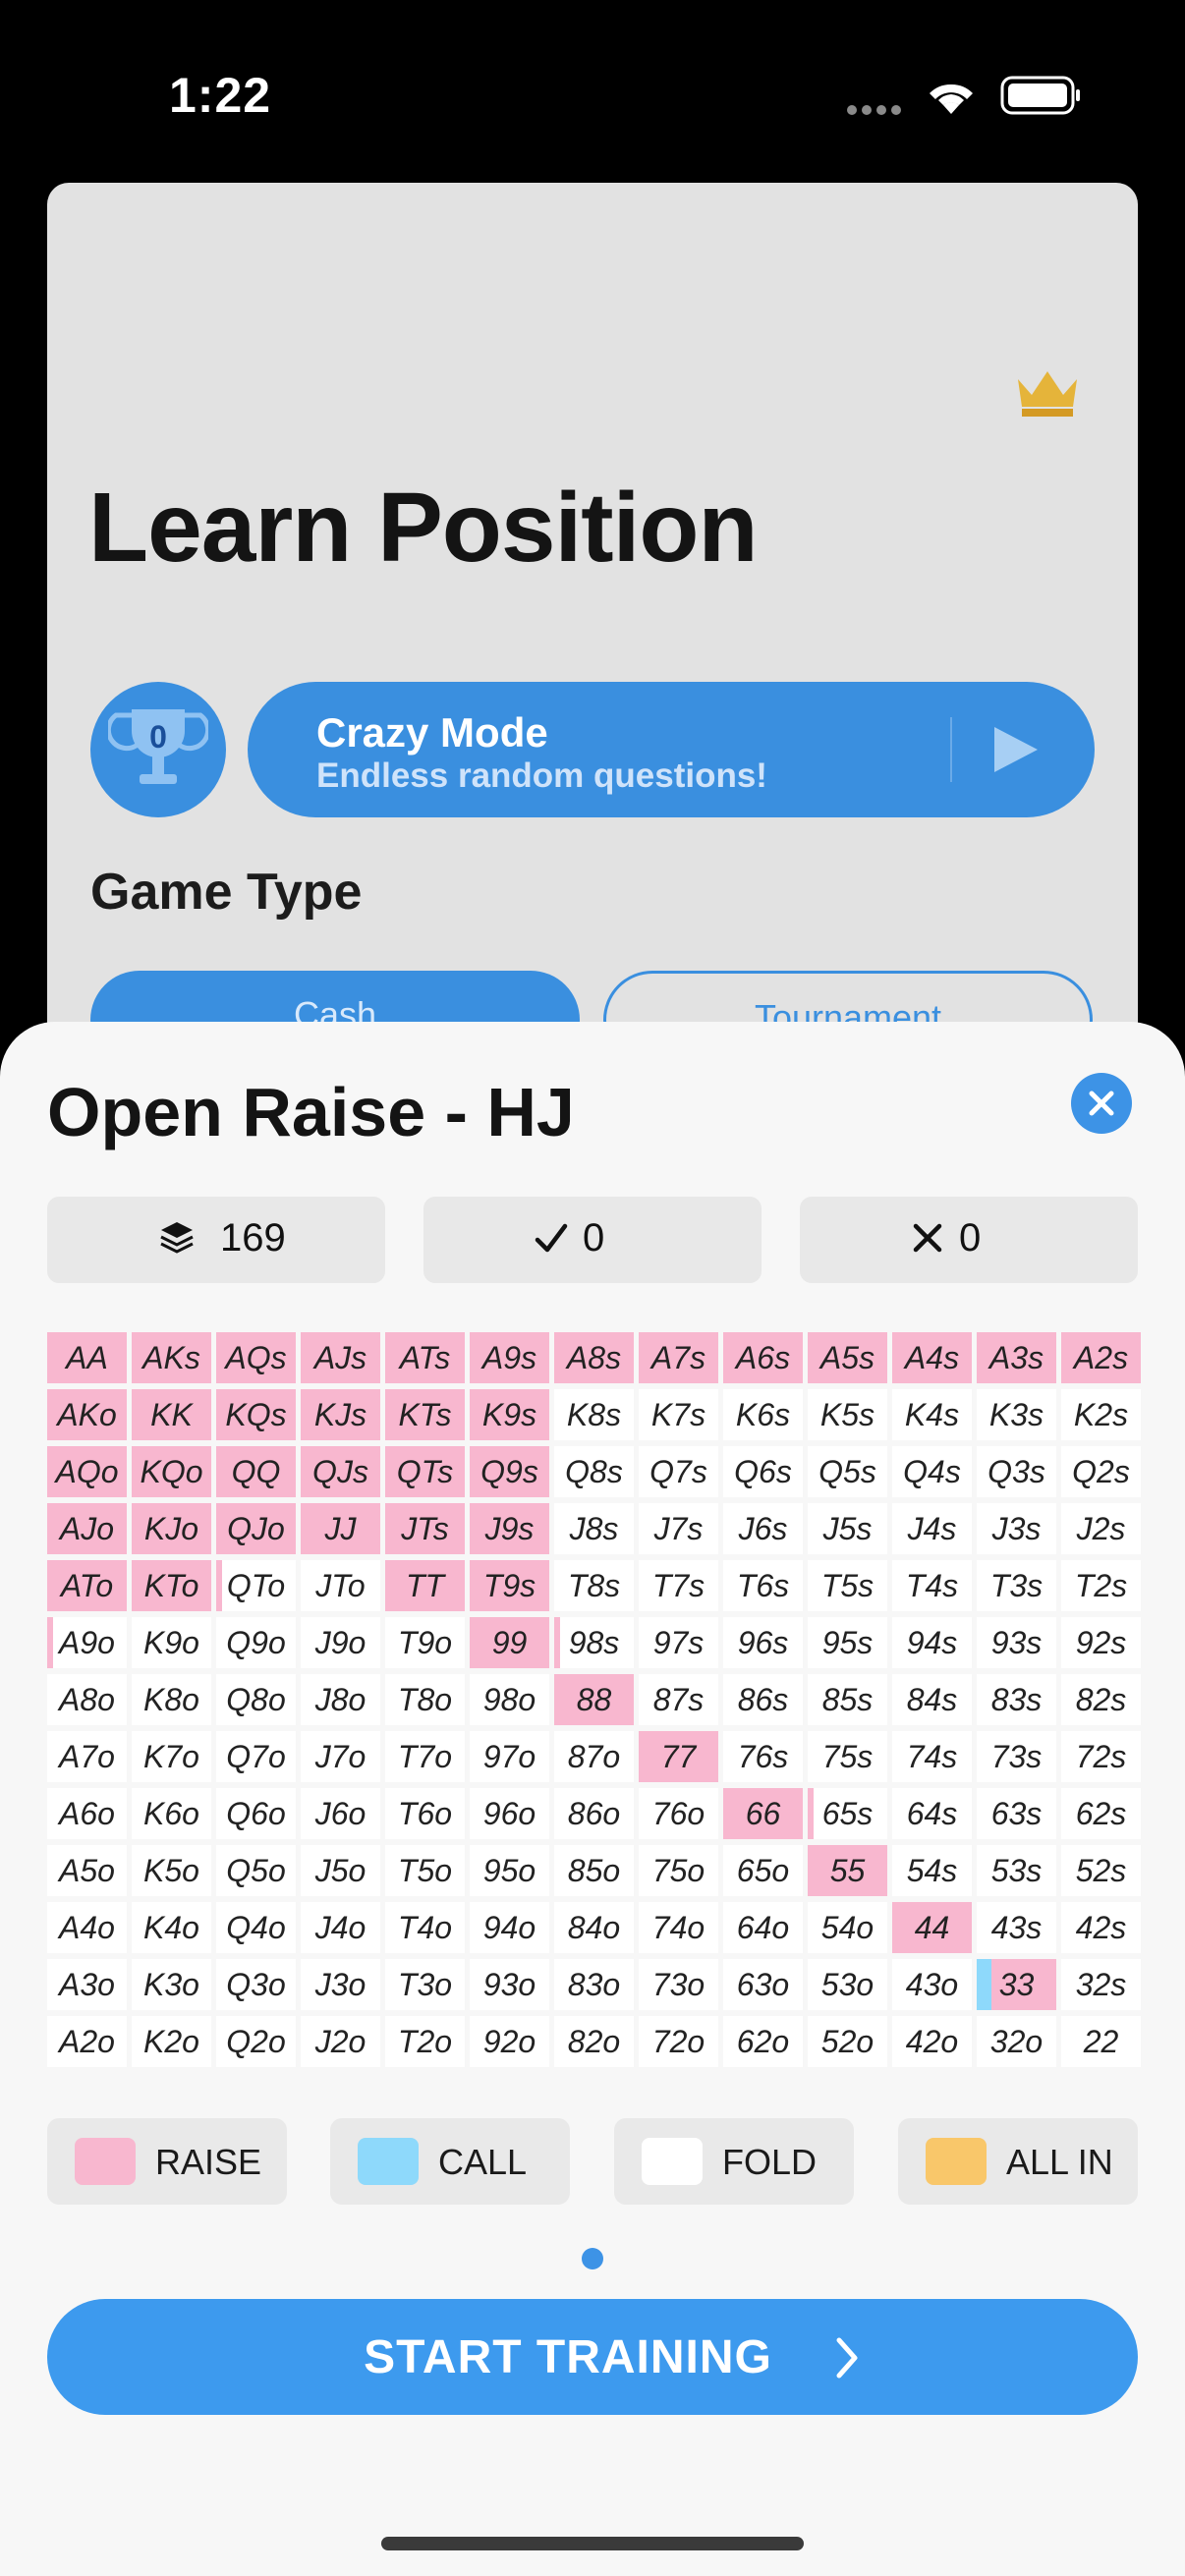 The width and height of the screenshot is (1185, 2576). I want to click on start-training-button: START TRAINING, so click(592, 2357).